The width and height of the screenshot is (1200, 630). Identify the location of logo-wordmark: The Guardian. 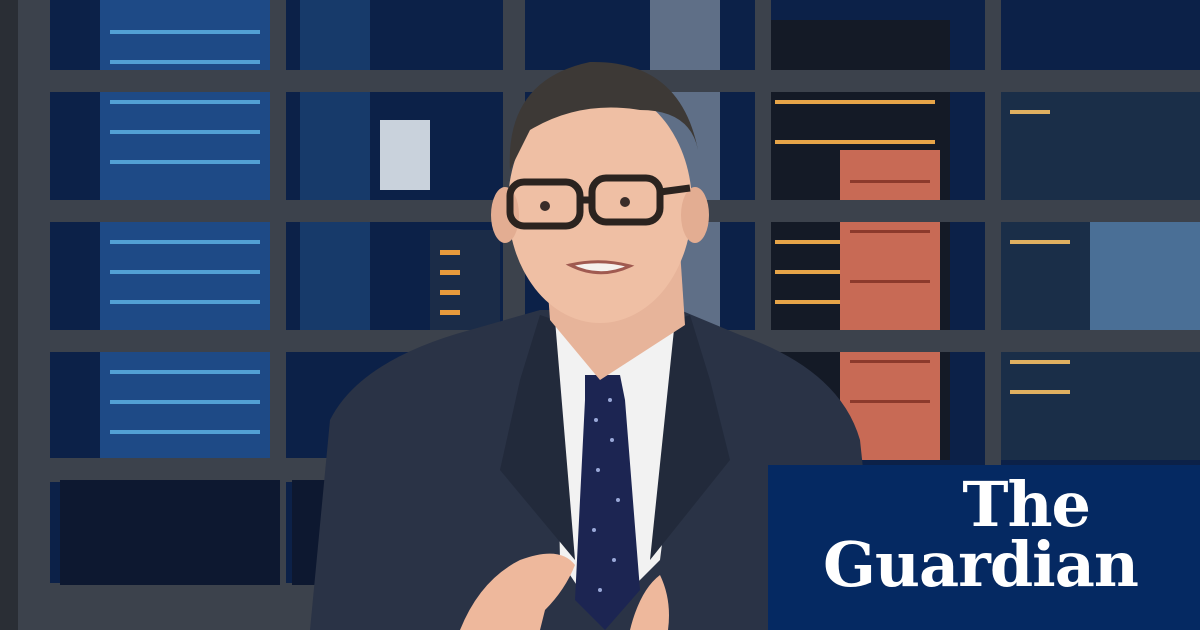
(980, 534).